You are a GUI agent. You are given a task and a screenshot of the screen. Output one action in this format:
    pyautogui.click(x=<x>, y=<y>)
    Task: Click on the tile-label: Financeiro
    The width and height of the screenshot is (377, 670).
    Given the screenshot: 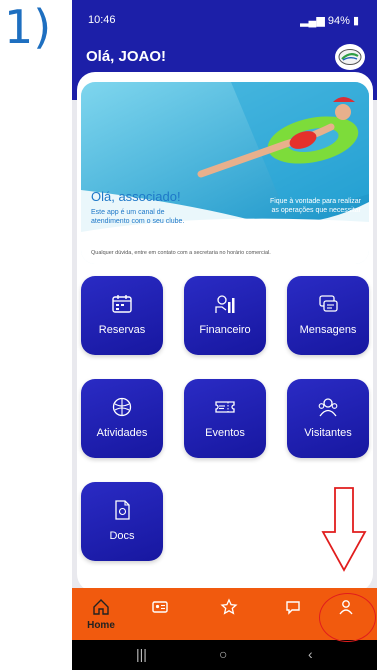 What is the action you would take?
    pyautogui.click(x=225, y=330)
    